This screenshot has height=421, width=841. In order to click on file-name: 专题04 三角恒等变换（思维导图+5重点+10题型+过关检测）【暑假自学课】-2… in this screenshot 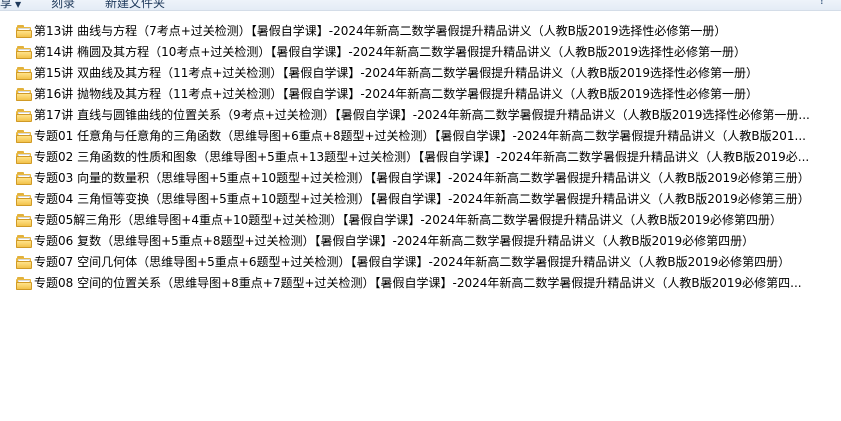, I will do `click(422, 199)`.